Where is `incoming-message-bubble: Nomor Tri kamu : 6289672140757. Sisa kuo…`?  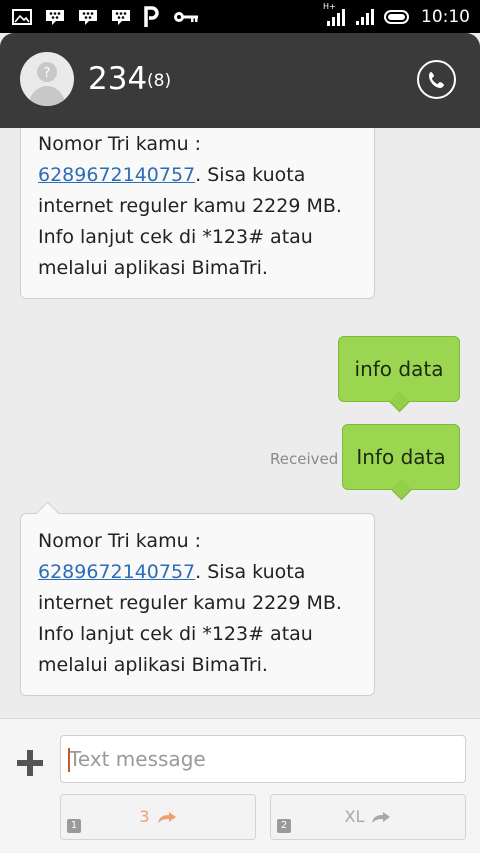 incoming-message-bubble: Nomor Tri kamu : 6289672140757. Sisa kuo… is located at coordinates (197, 213).